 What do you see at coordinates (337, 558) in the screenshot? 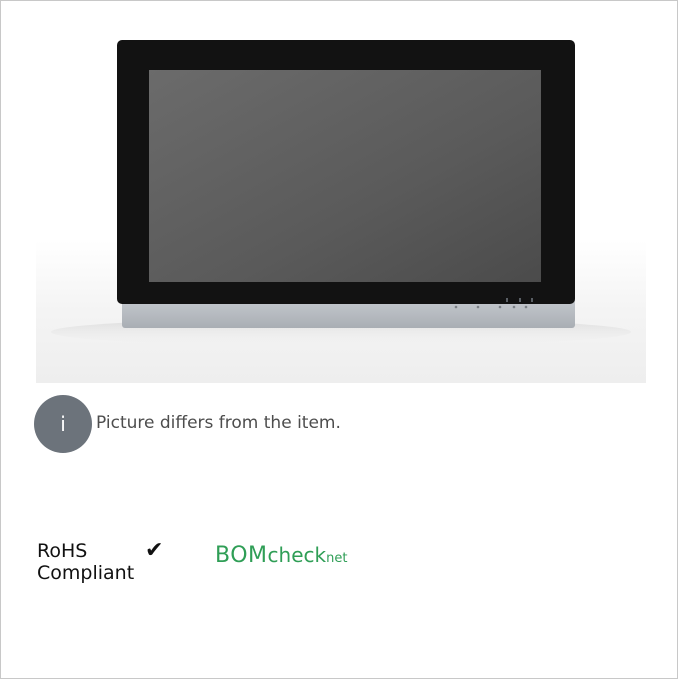
I see `bomcheck-logo-net: net` at bounding box center [337, 558].